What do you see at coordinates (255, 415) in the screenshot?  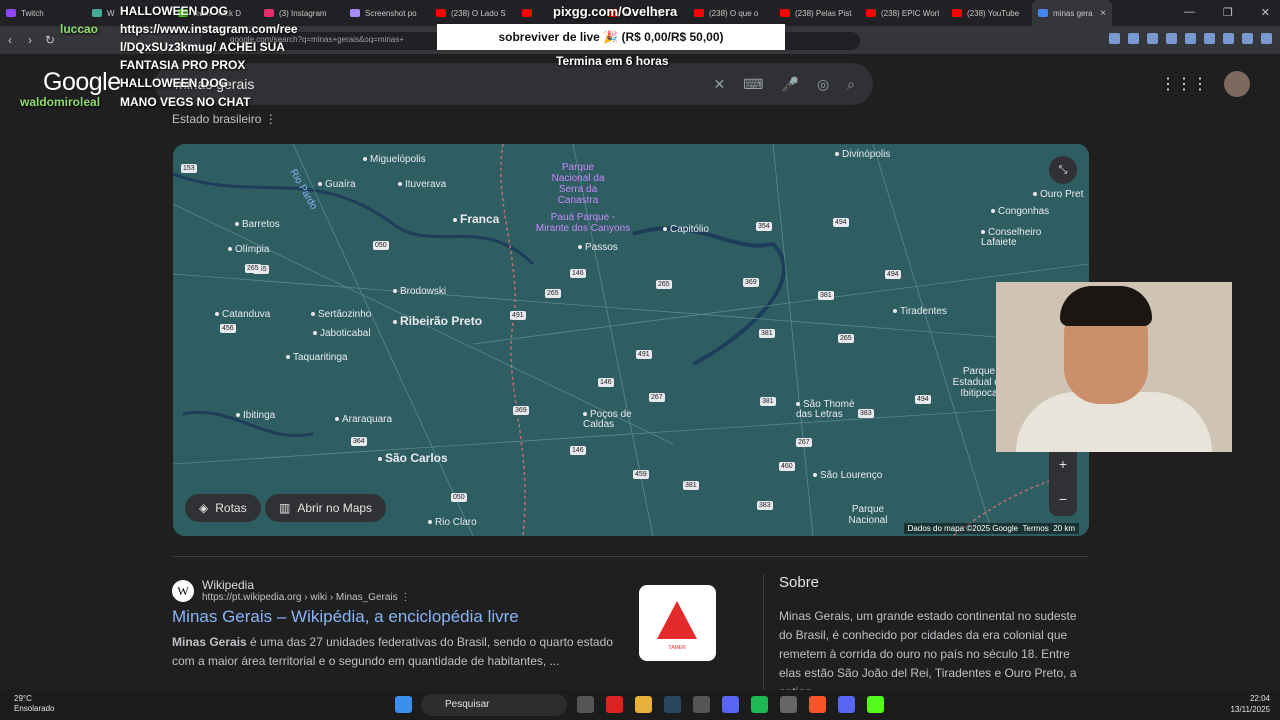 I see `map-city-label: Ibitinga` at bounding box center [255, 415].